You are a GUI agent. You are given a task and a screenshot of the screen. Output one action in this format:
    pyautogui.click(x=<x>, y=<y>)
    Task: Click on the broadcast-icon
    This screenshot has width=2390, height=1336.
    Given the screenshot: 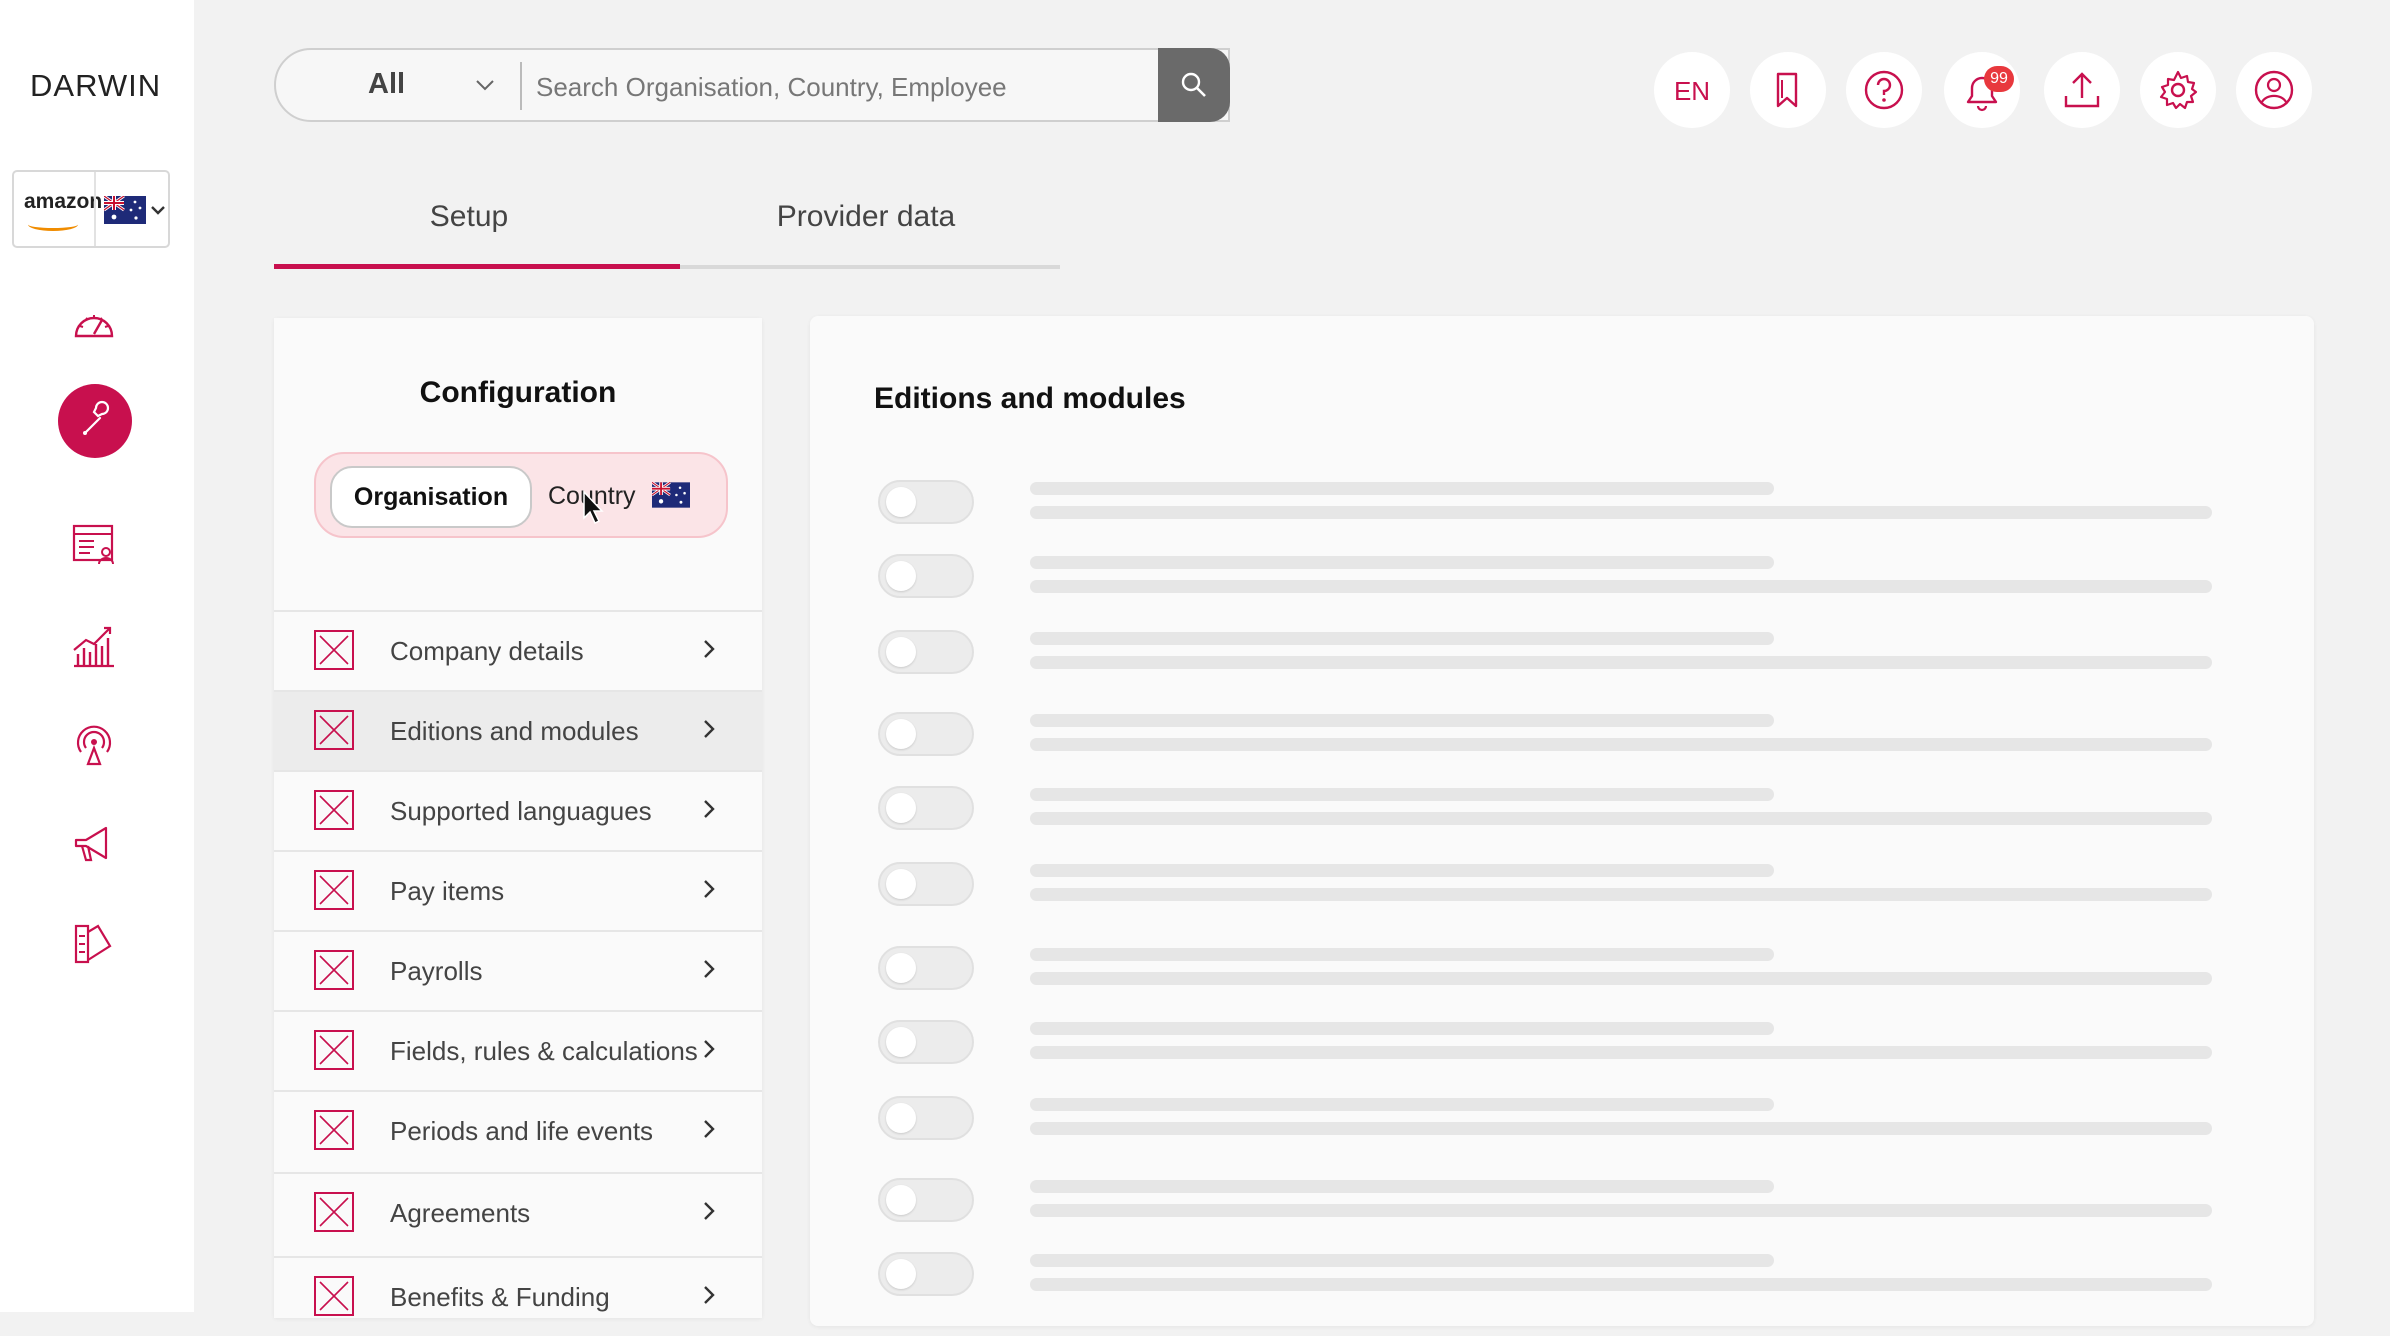 What is the action you would take?
    pyautogui.click(x=94, y=744)
    